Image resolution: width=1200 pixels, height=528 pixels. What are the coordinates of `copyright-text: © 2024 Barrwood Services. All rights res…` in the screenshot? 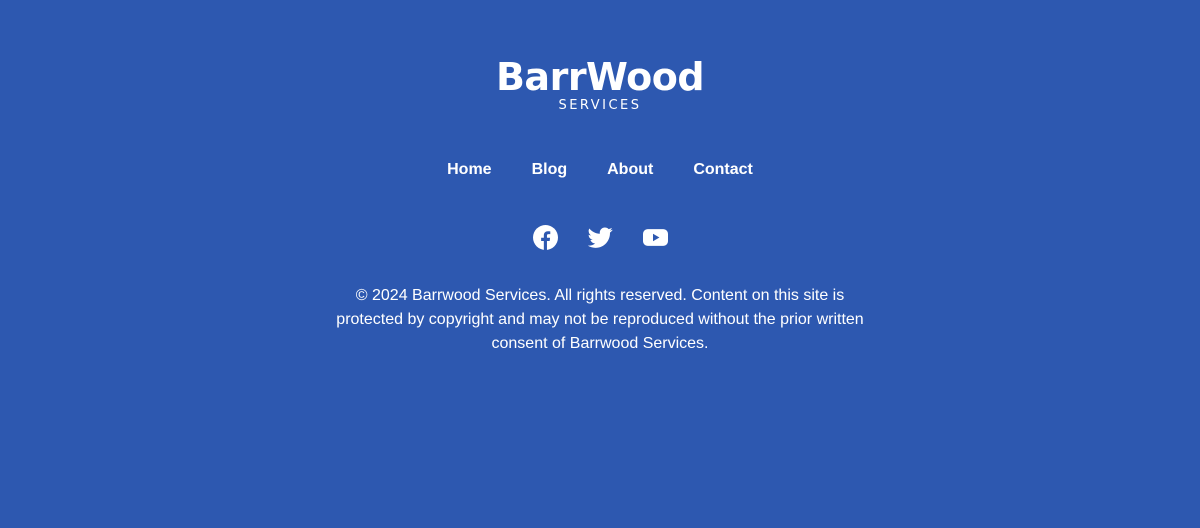 It's located at (600, 319).